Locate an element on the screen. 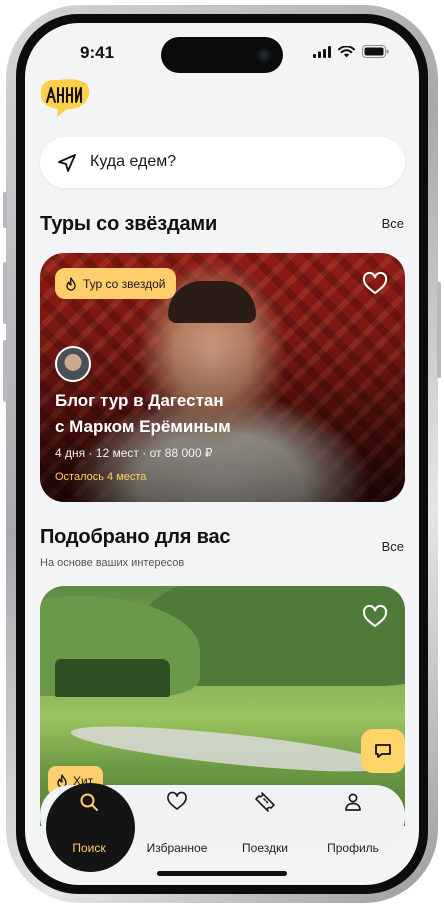 This screenshot has height=908, width=444. star-tour-availability: Осталось 4 места is located at coordinates (101, 477).